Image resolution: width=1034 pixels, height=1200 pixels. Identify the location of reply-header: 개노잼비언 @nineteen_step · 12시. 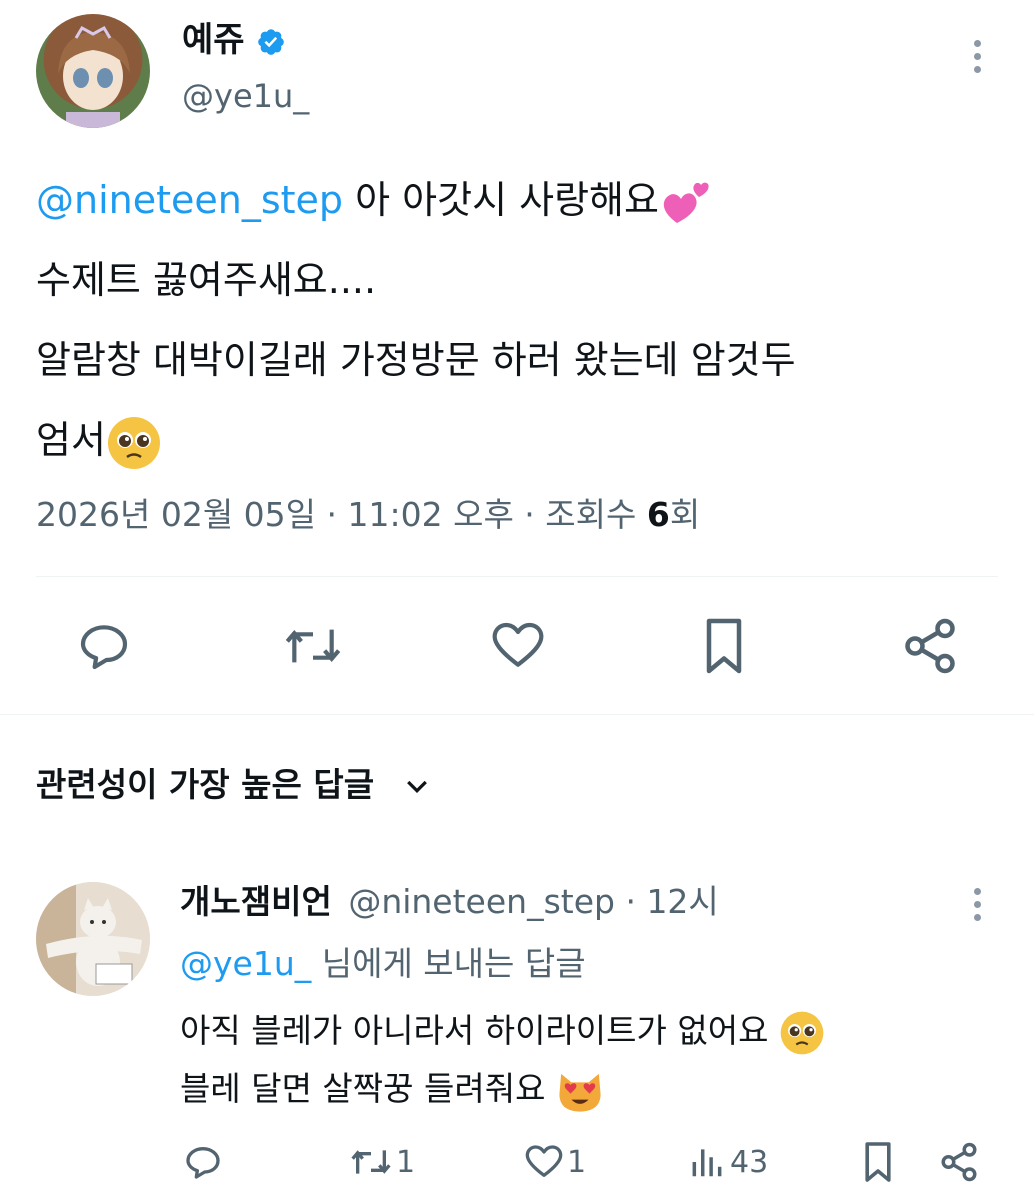
(449, 902).